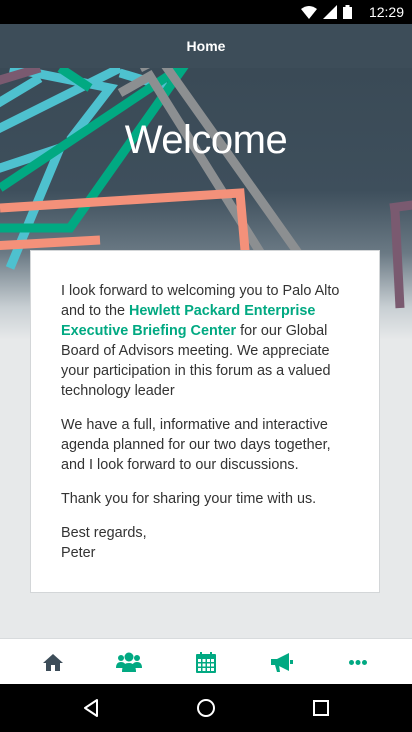 This screenshot has width=412, height=732. I want to click on recents-icon, so click(321, 708).